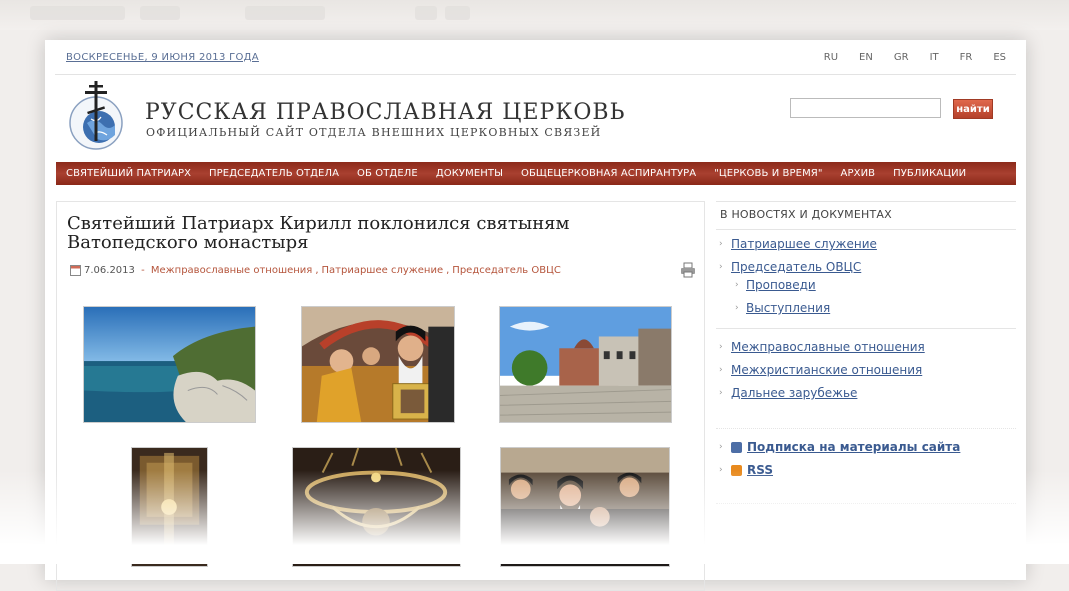 The width and height of the screenshot is (1069, 591). I want to click on nav-item-church-and-time: "ЦЕРКОВЬ И ВРЕМЯ", so click(768, 173).